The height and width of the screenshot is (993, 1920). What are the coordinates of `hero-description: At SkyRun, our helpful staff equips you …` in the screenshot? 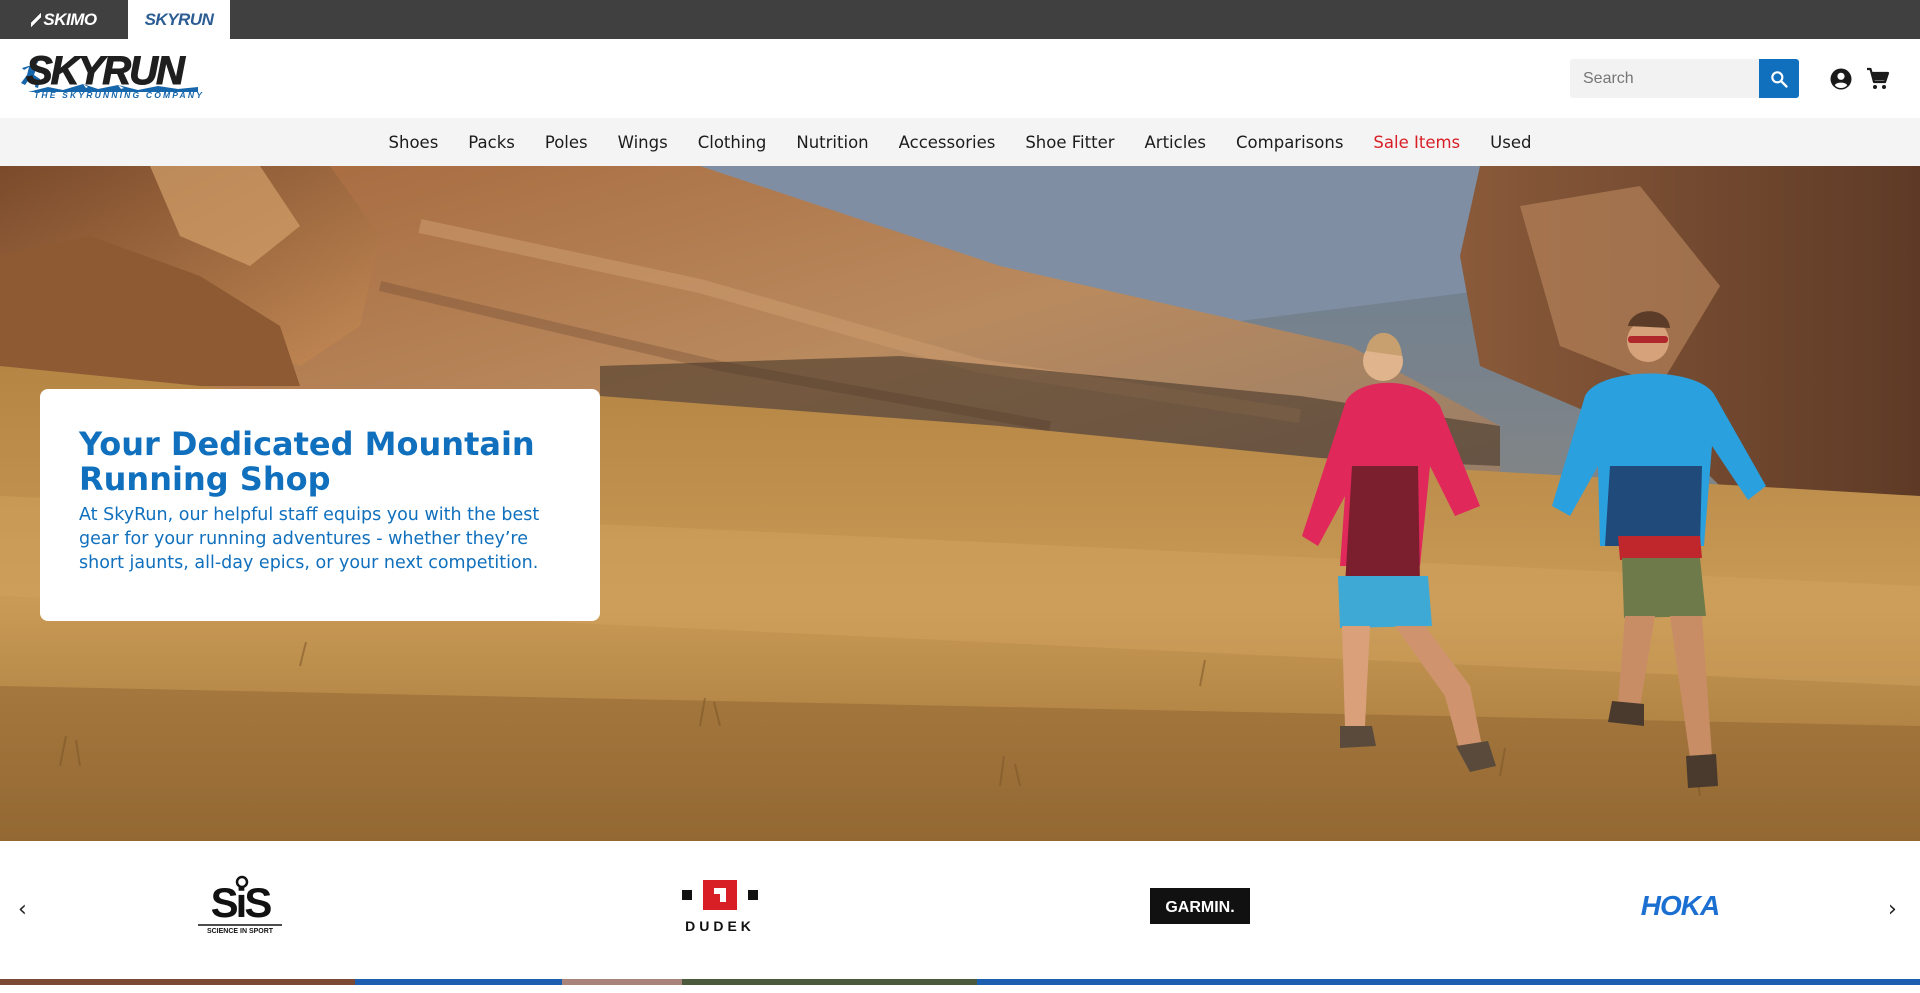 It's located at (309, 539).